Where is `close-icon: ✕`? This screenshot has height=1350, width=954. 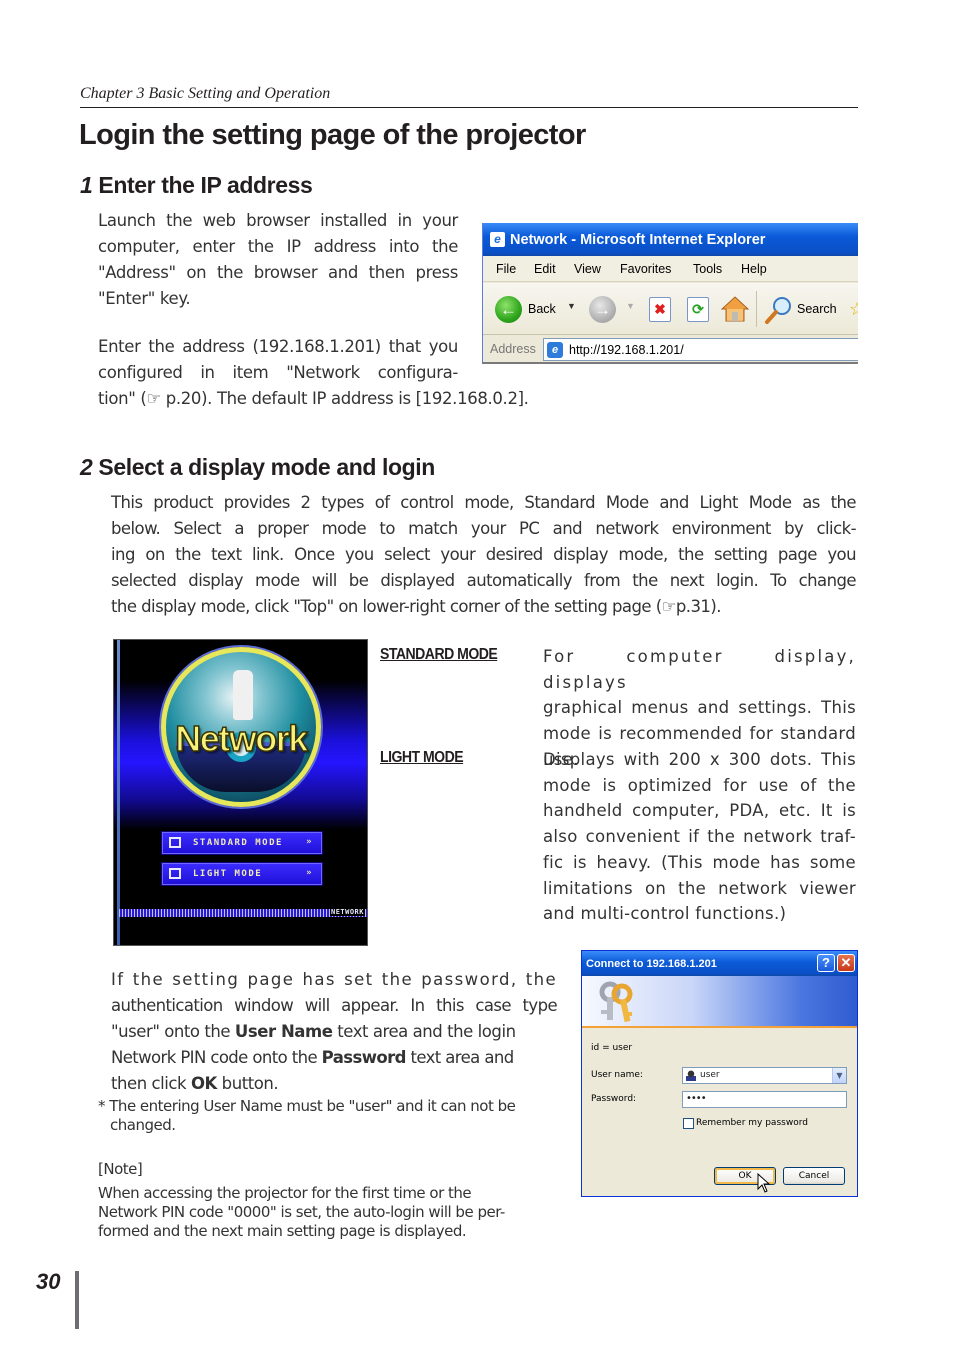
close-icon: ✕ is located at coordinates (846, 963).